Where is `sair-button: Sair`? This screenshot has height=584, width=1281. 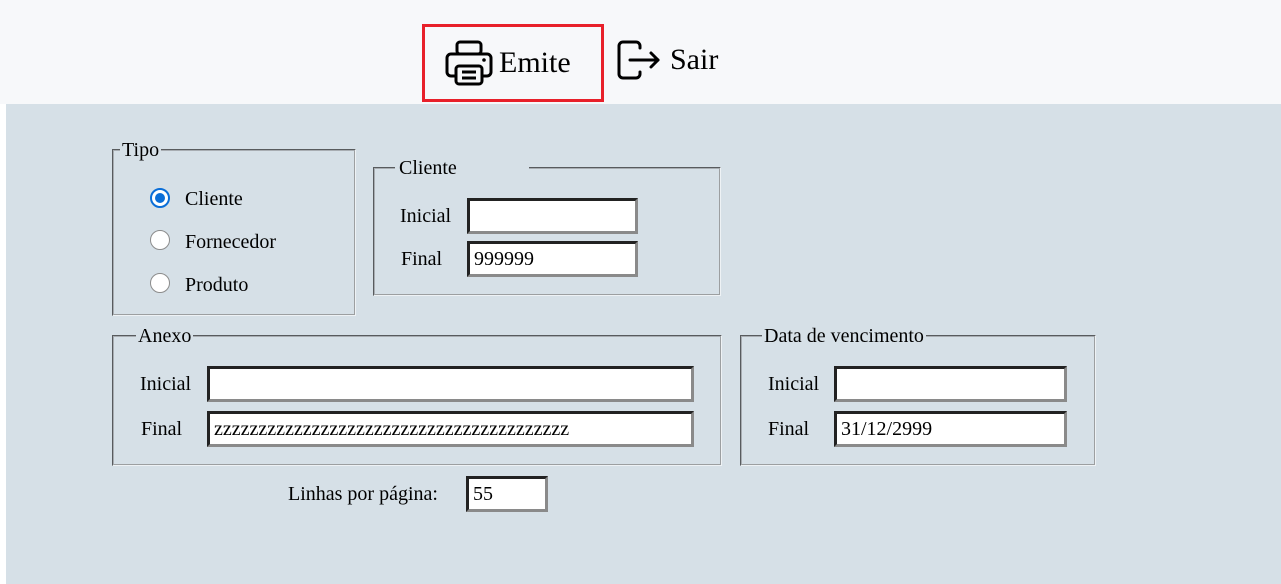
sair-button: Sair is located at coordinates (667, 60).